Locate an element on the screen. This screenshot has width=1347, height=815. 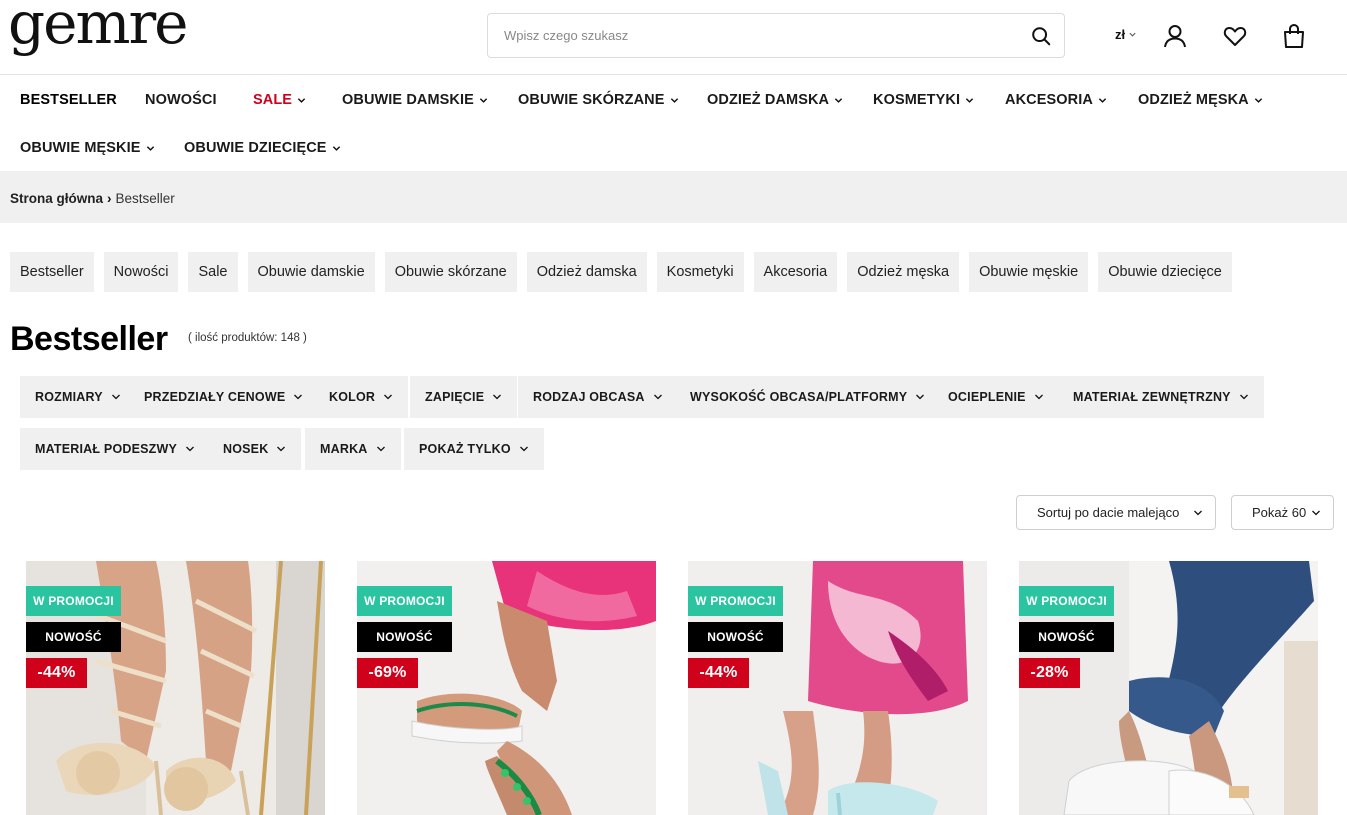
breadcrumb: Strona główna › Bestseller is located at coordinates (92, 198).